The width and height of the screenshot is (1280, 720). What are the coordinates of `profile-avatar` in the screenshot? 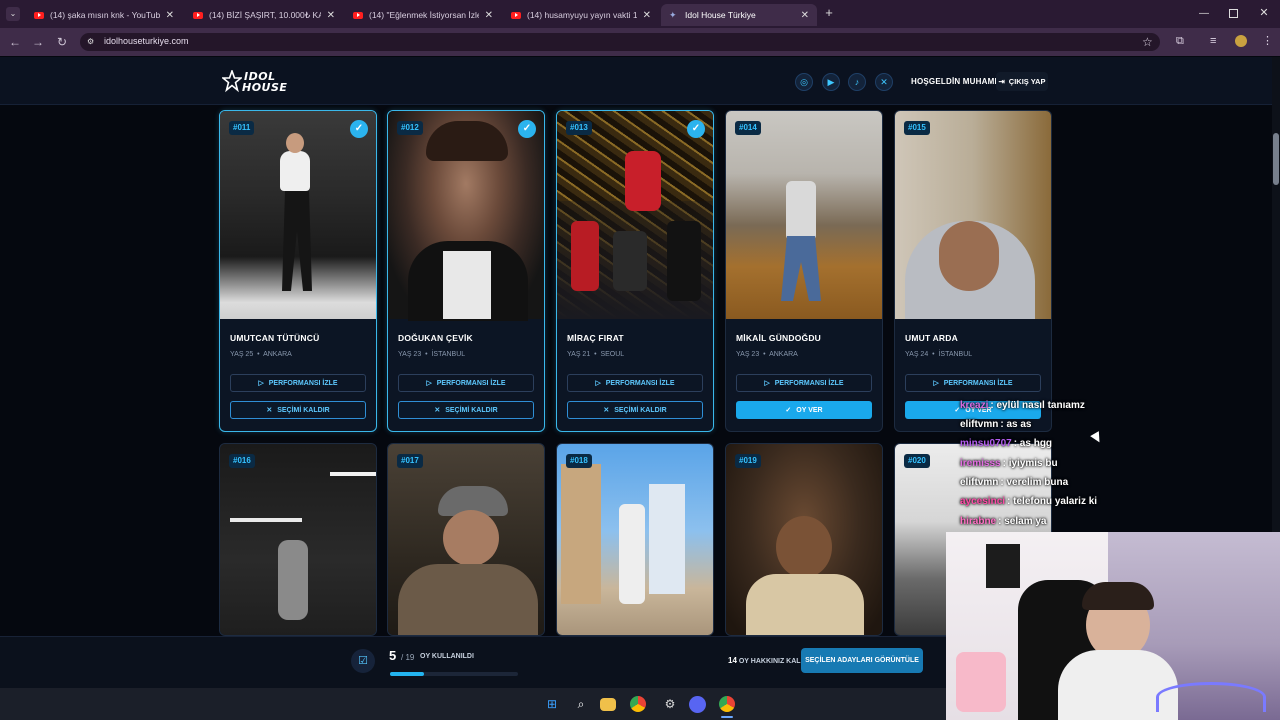 It's located at (1241, 41).